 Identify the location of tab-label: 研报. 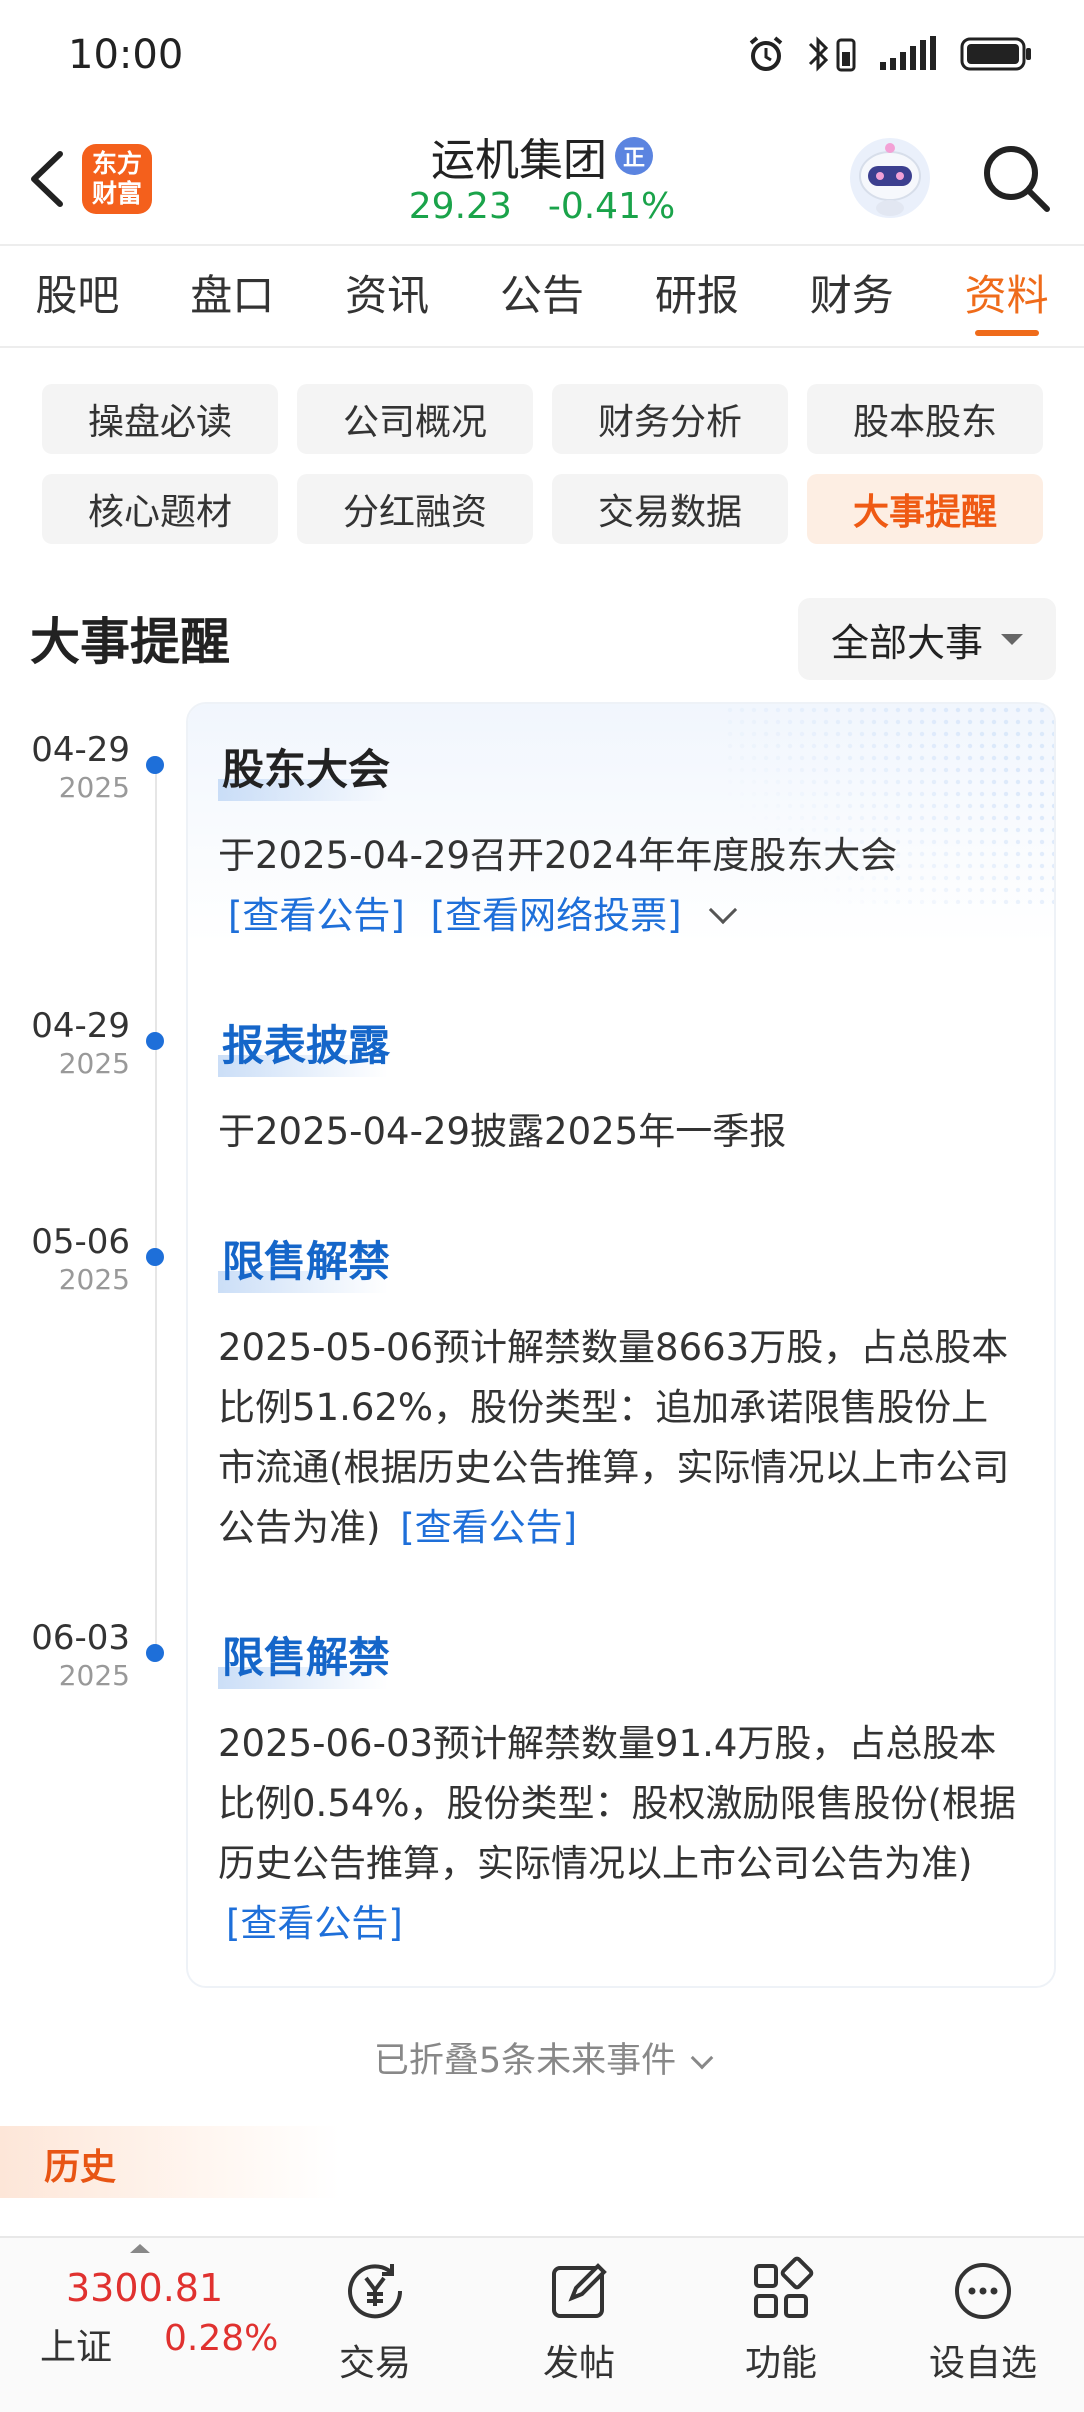
(696, 295).